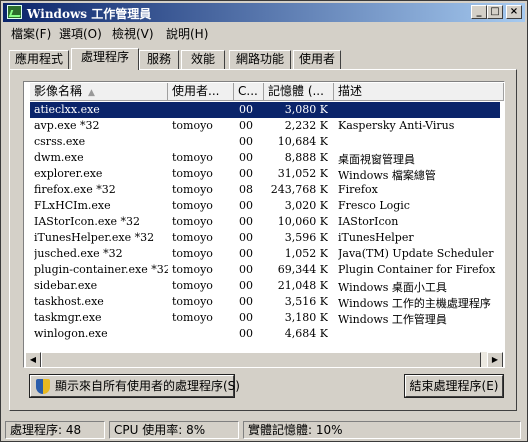  I want to click on table-row: FLxHCIm.exe tomoyo 00 3,020 K Fresco Logic, so click(265, 206).